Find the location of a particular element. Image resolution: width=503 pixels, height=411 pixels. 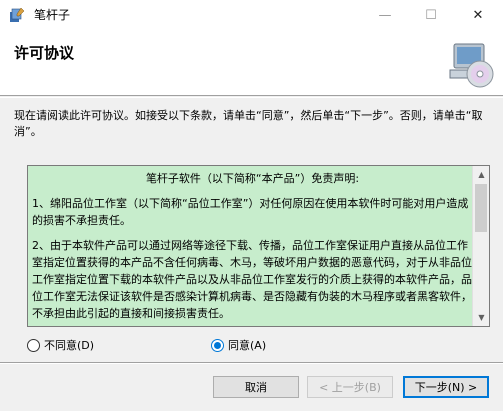

minimize-button: — is located at coordinates (385, 15).